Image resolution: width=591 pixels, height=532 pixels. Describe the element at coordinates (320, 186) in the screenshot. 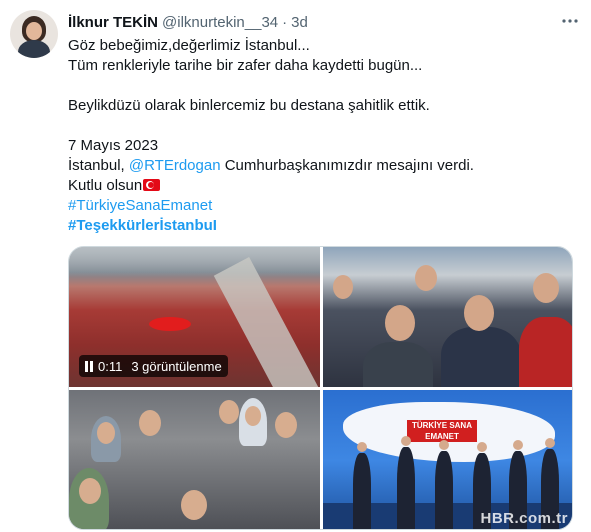

I see `wish-line: Kutlu olsun` at that location.